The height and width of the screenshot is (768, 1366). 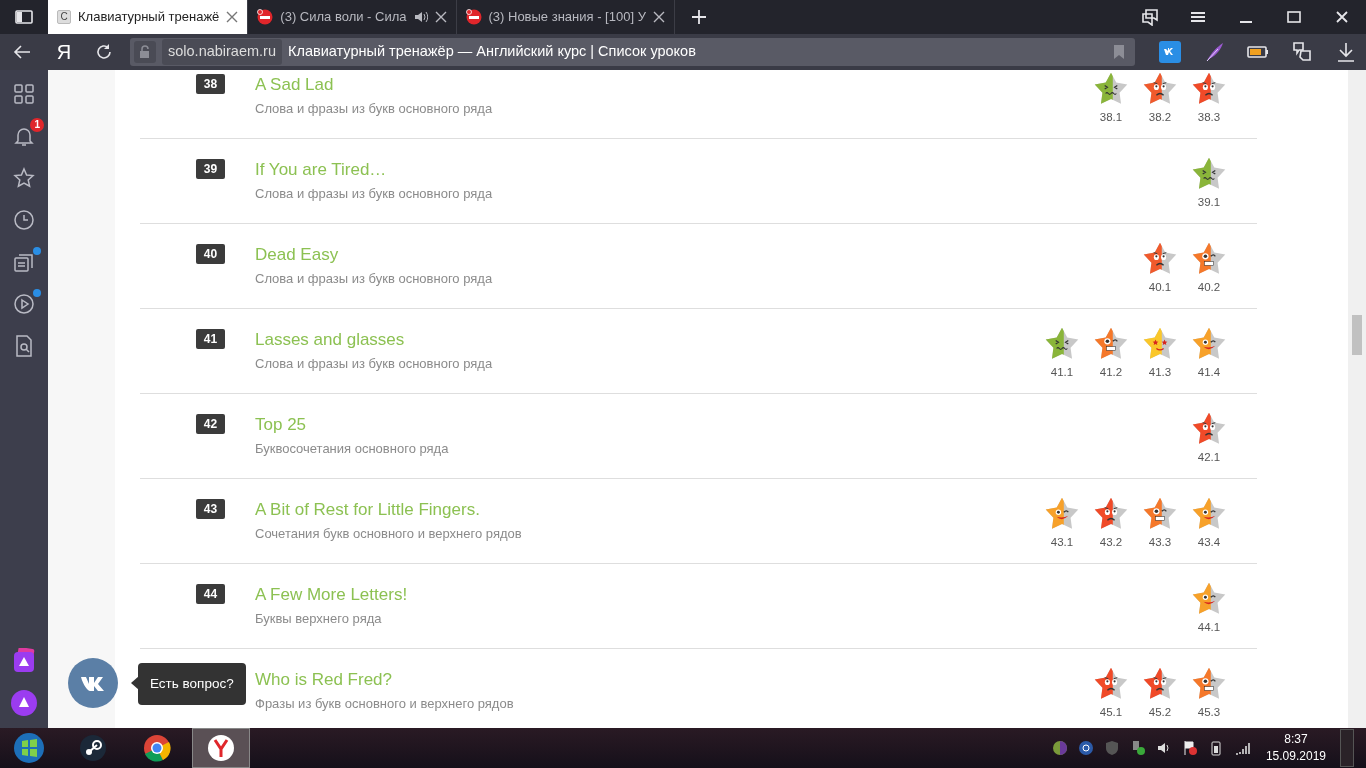 I want to click on volume-icon, so click(x=1163, y=748).